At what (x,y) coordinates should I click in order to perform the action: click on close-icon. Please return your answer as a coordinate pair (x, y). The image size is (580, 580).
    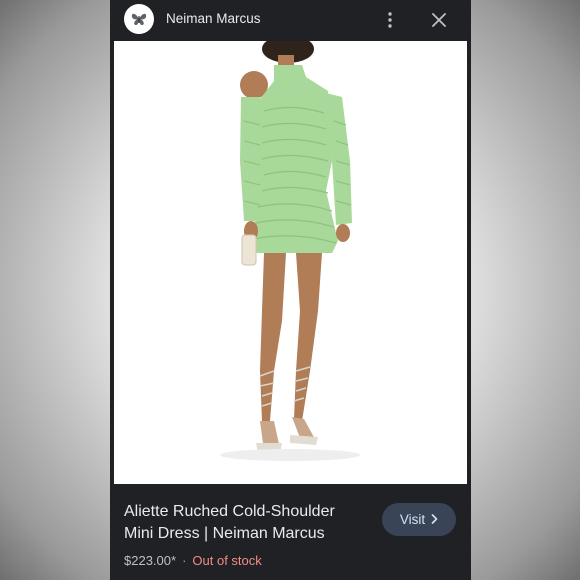
    Looking at the image, I should click on (439, 20).